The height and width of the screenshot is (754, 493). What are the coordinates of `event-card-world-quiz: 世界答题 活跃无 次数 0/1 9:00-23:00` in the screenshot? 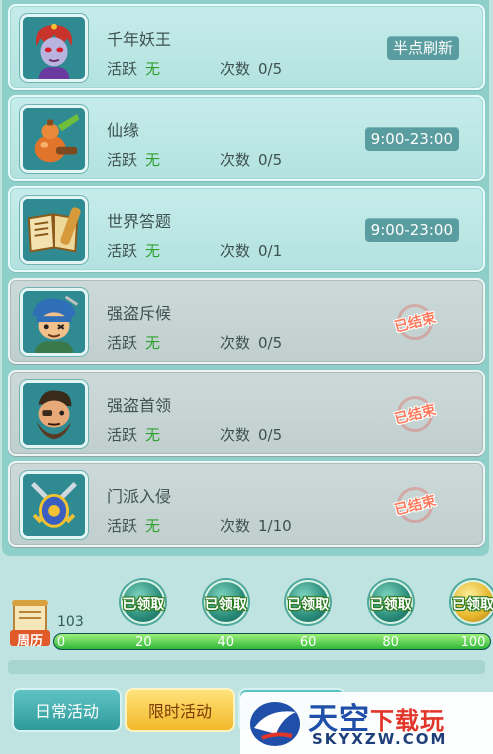 It's located at (246, 229).